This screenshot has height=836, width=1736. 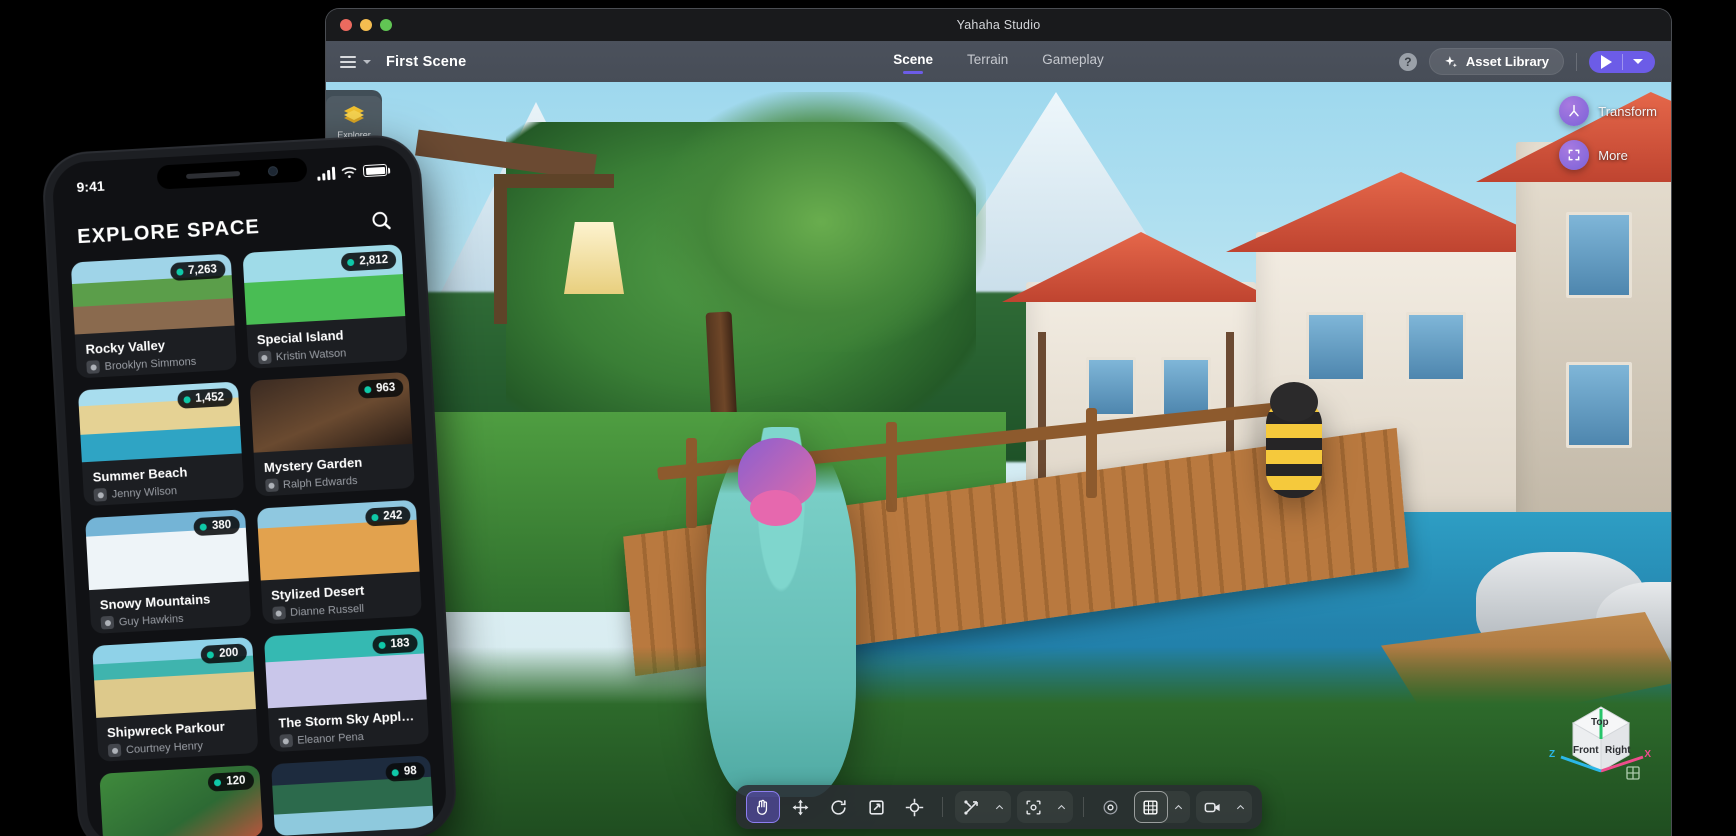 What do you see at coordinates (1073, 61) in the screenshot?
I see `tab-gameplay: Gameplay` at bounding box center [1073, 61].